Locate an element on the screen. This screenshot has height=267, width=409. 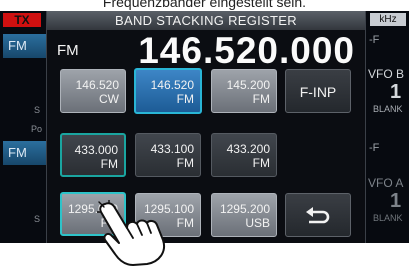
register-button-1: 146.520 CW is located at coordinates (93, 91).